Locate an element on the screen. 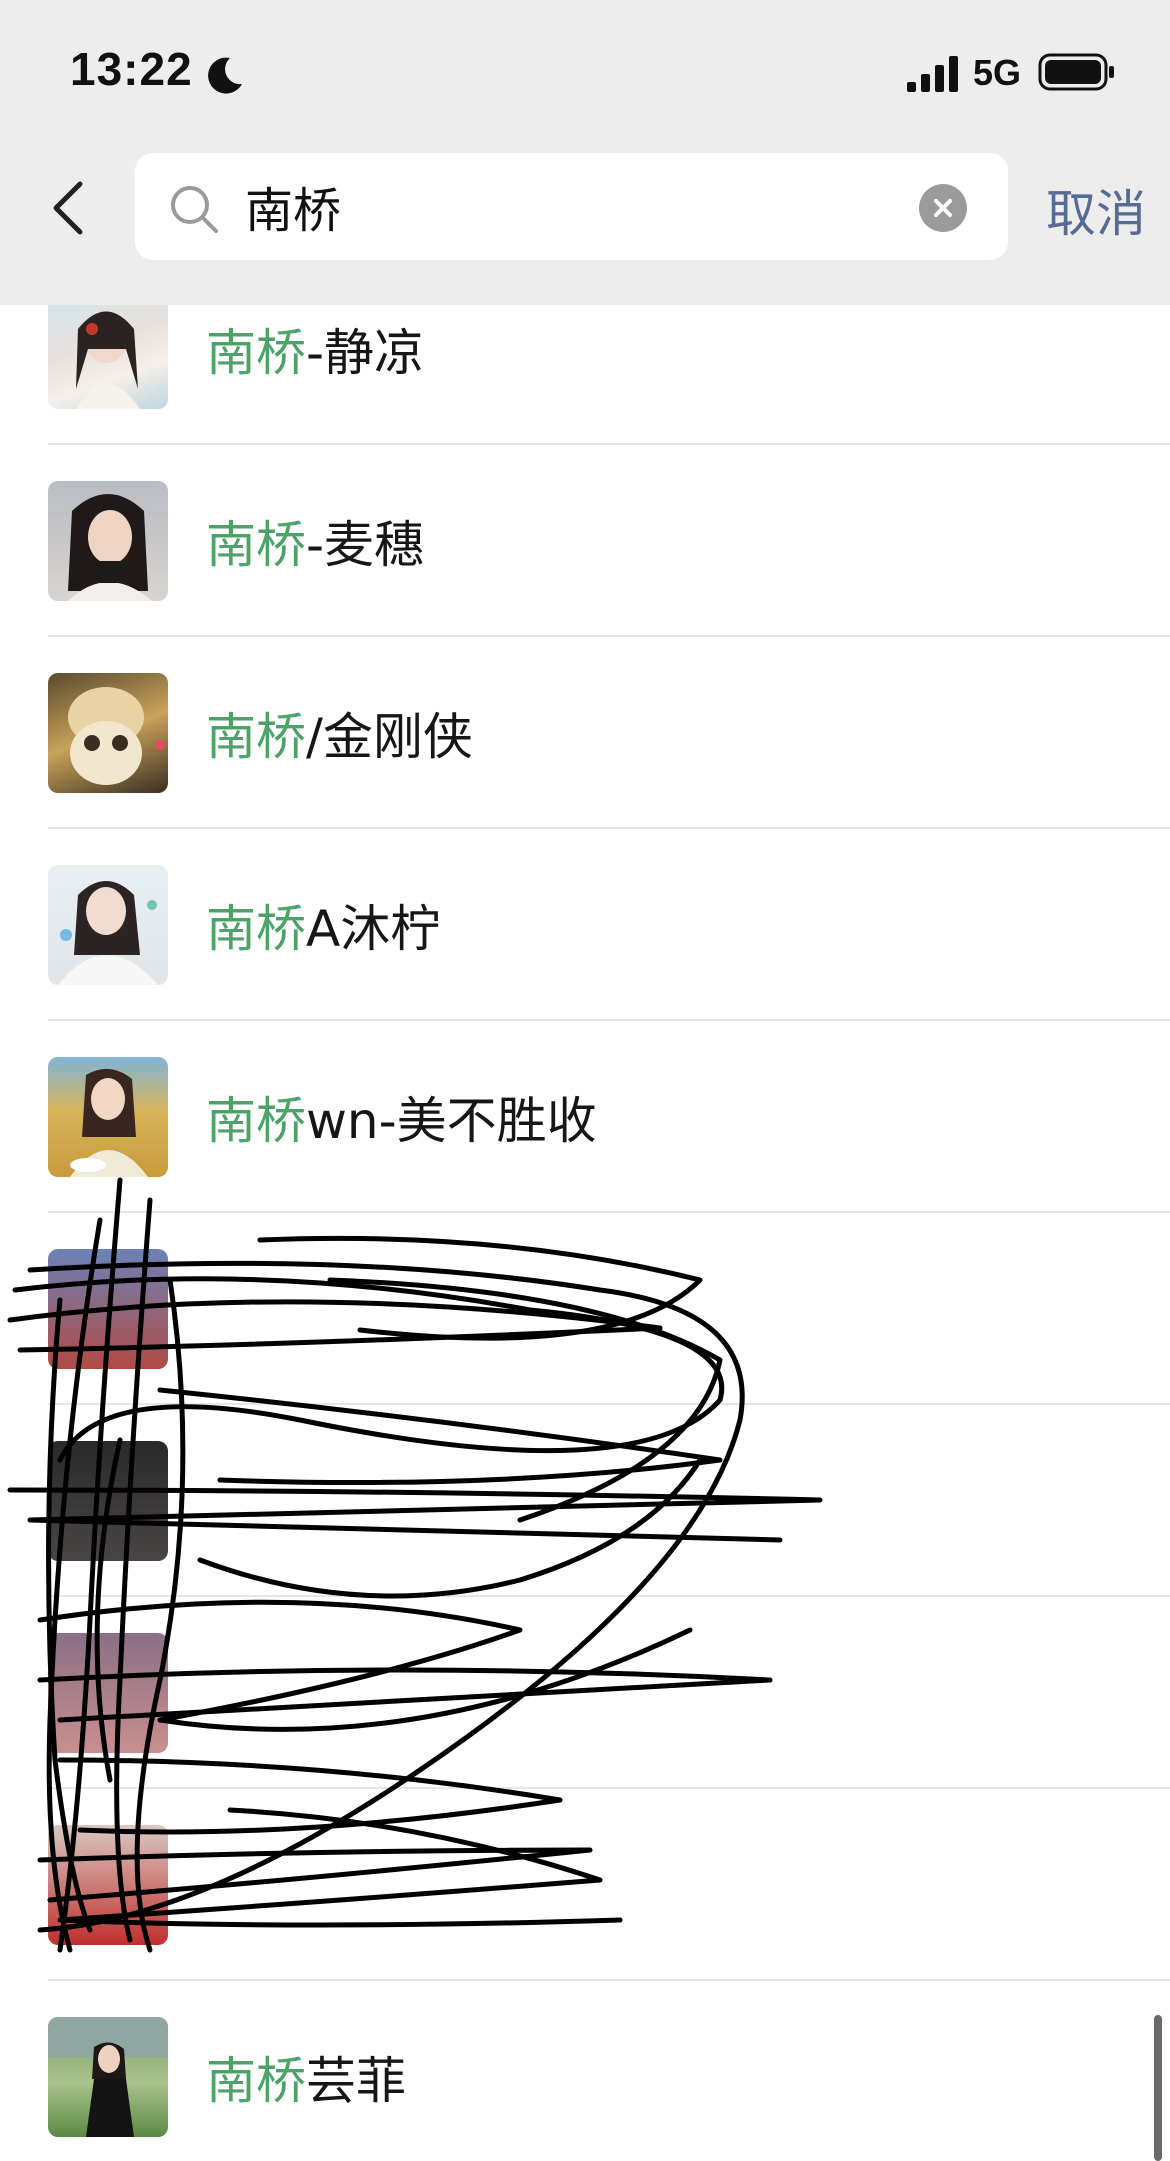  name-rest: /金刚侠 is located at coordinates (389, 737).